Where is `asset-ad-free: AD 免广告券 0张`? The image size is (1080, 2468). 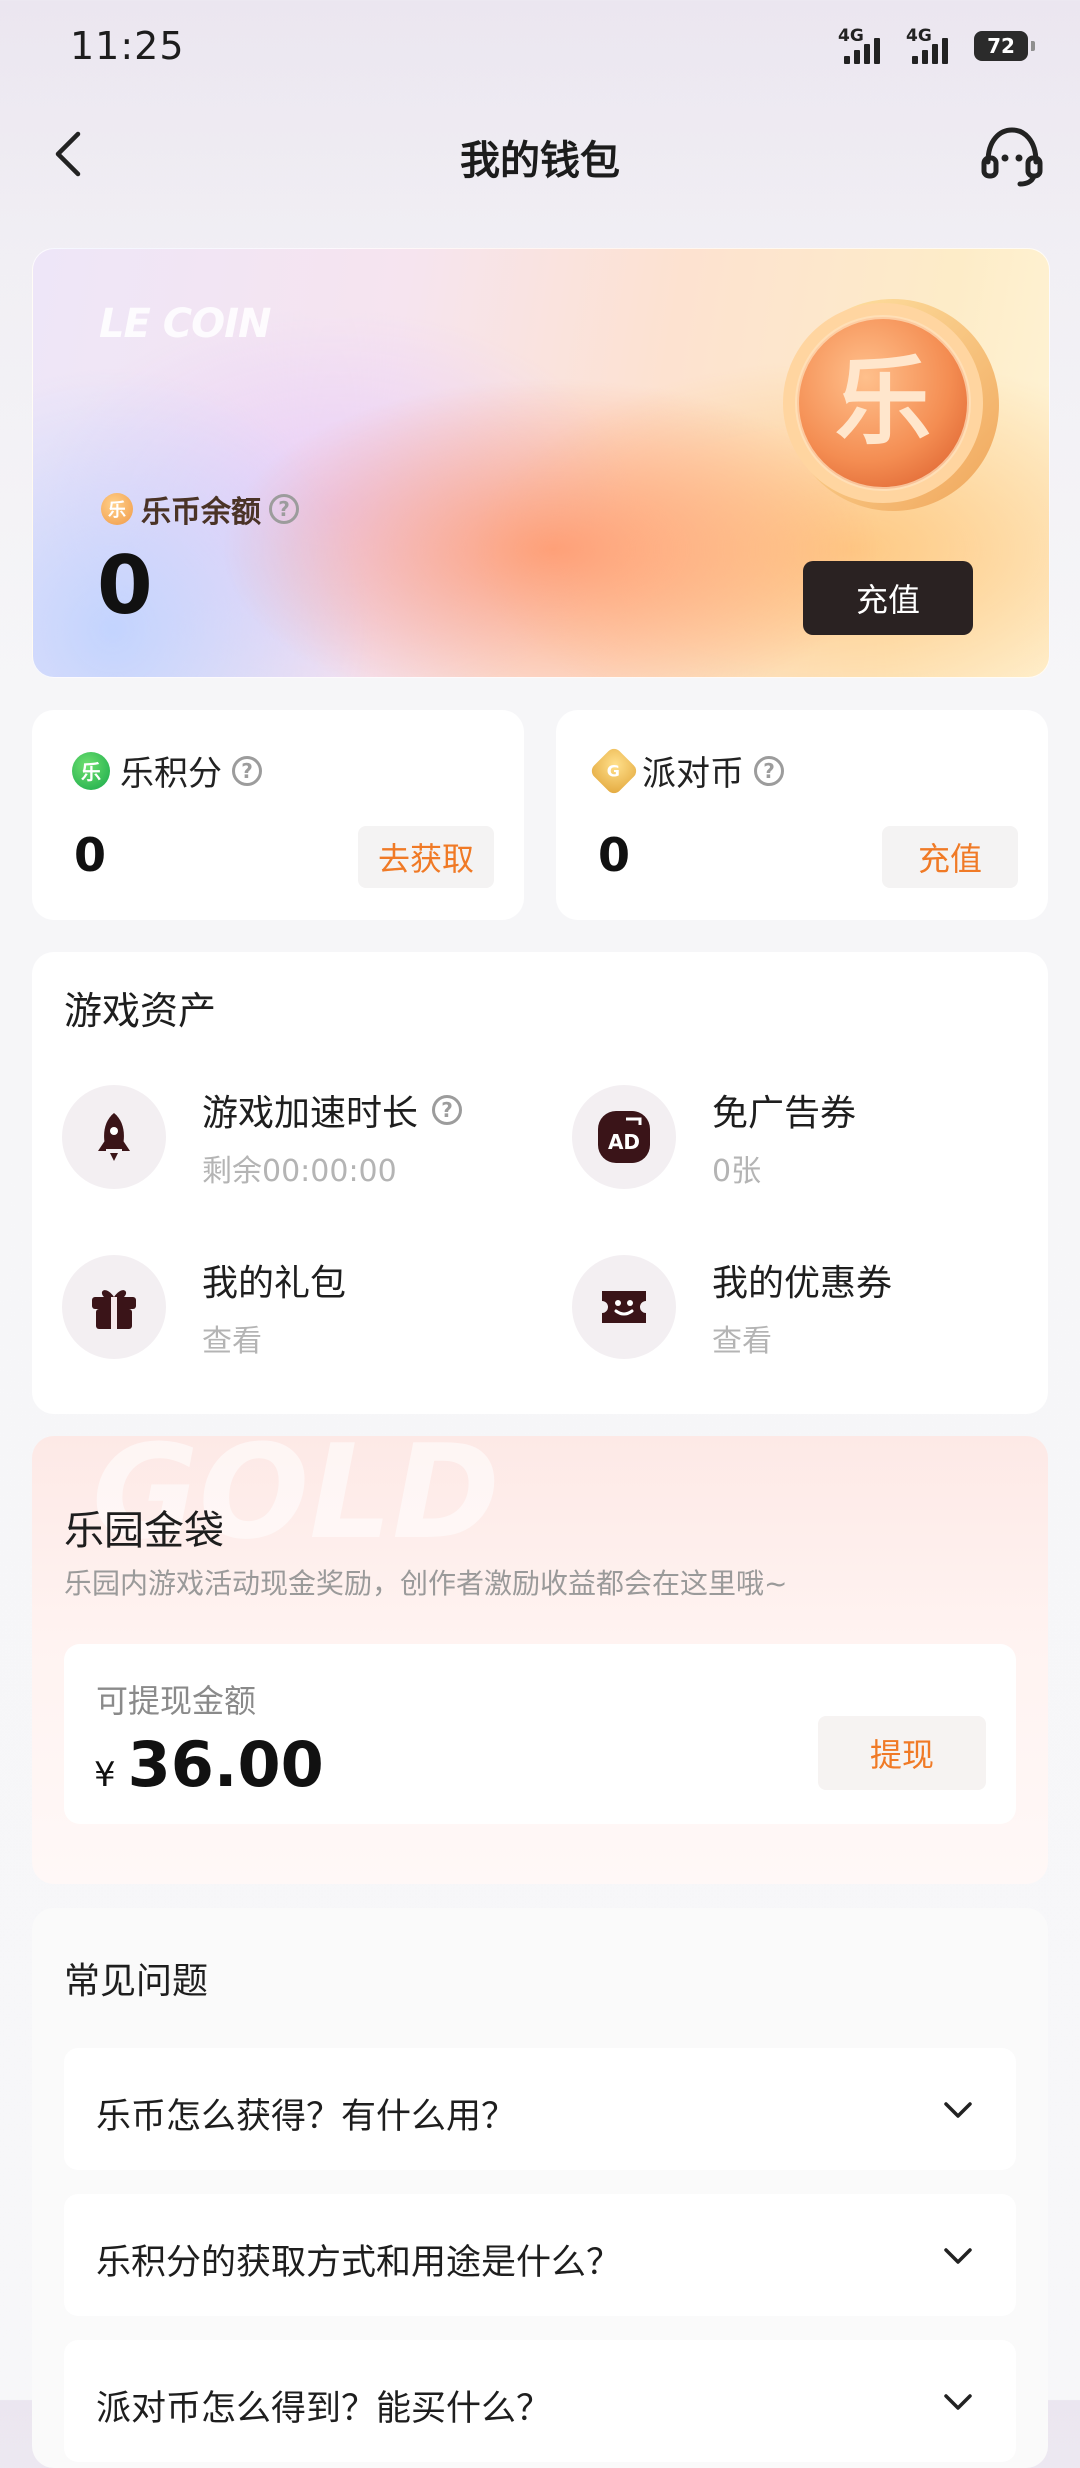
asset-ad-free: AD 免广告券 0张 is located at coordinates (714, 1137).